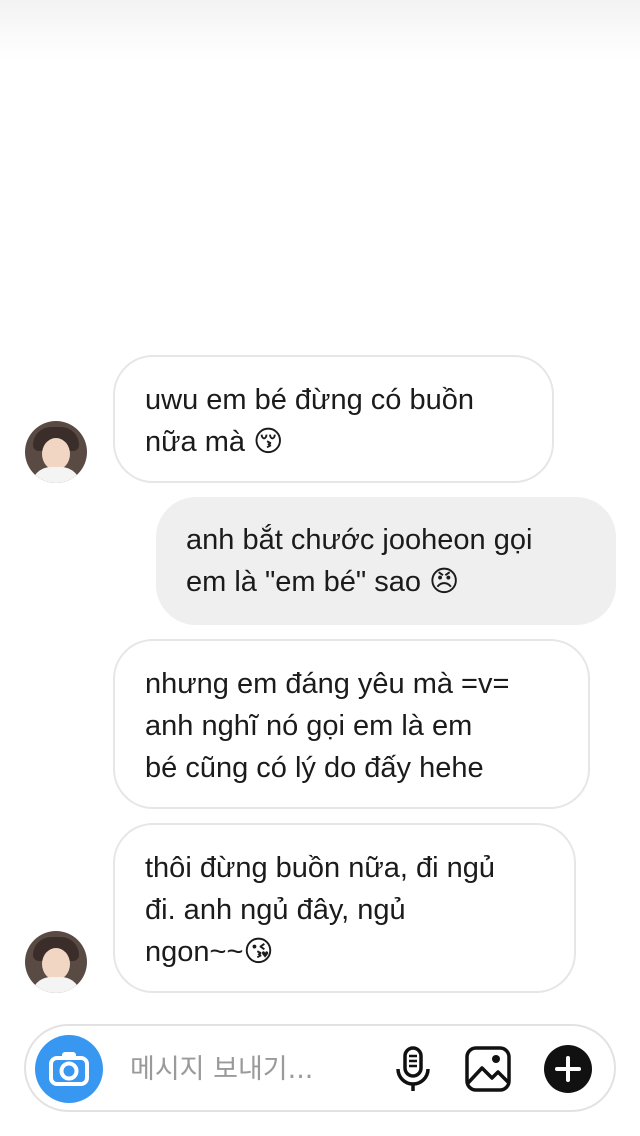 The image size is (640, 1136). I want to click on camera-button, so click(69, 1069).